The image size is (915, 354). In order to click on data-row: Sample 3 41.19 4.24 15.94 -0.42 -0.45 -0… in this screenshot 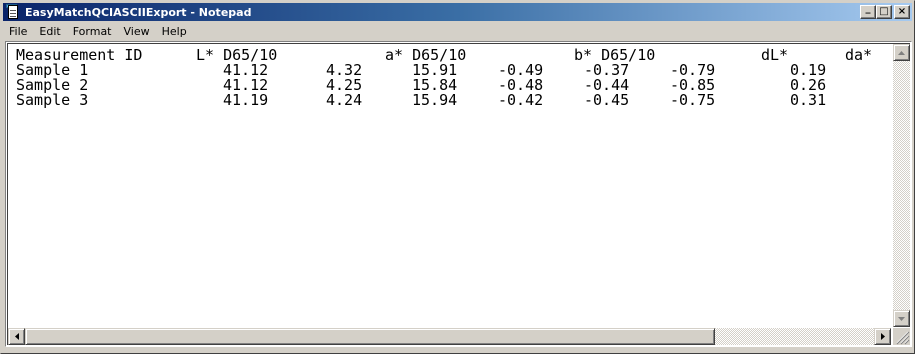, I will do `click(421, 100)`.